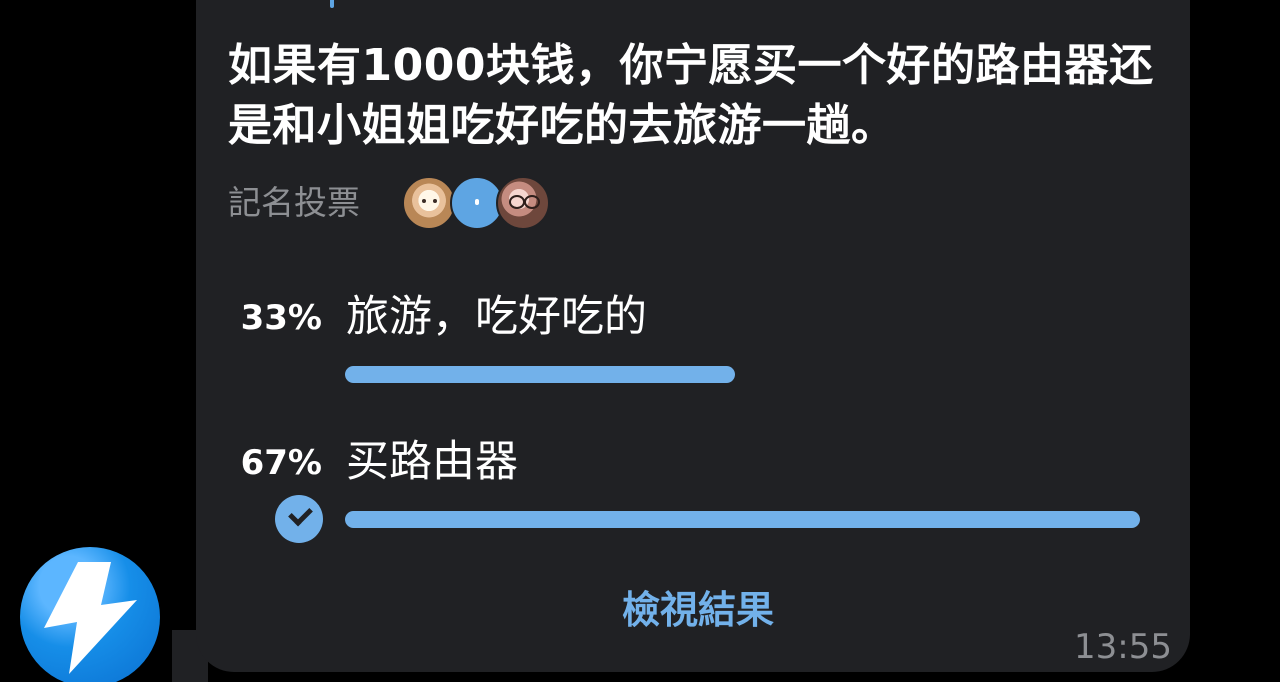  What do you see at coordinates (693, 342) in the screenshot?
I see `poll-option-travel: 33% 旅游，吃好吃的` at bounding box center [693, 342].